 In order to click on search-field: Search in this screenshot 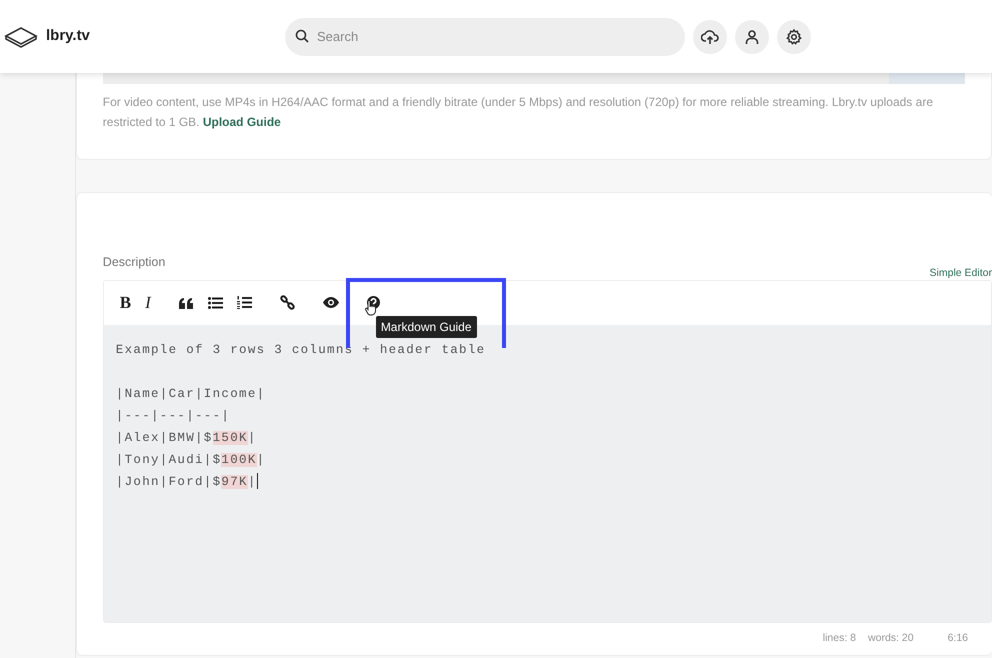, I will do `click(485, 37)`.